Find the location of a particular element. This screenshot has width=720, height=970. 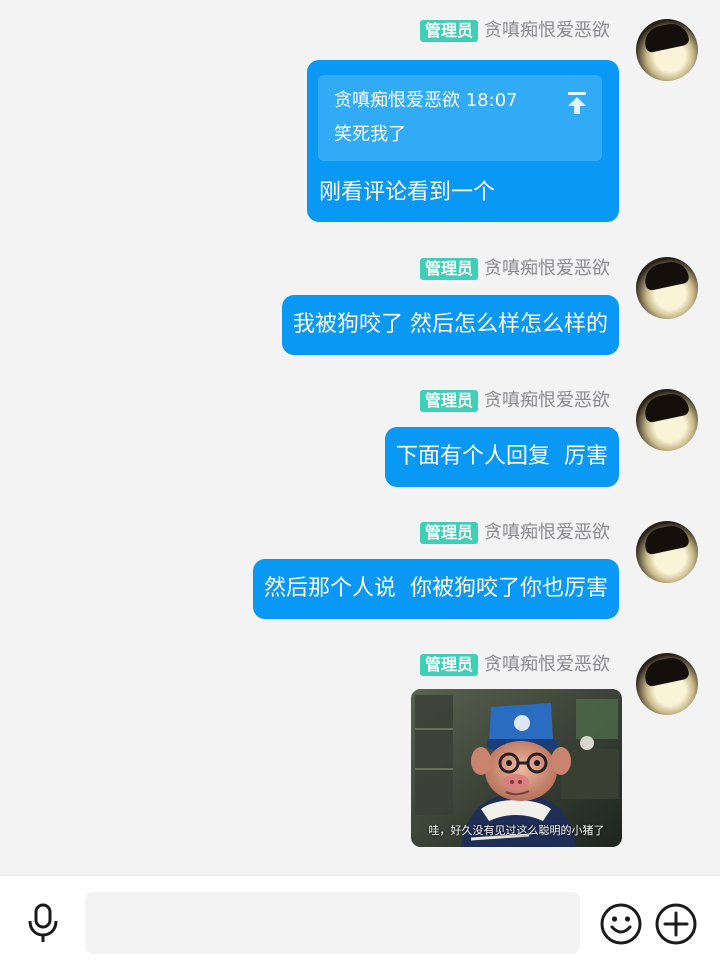

message-text: 然后那个人说 你被狗咬了你也厉害 is located at coordinates (436, 588).